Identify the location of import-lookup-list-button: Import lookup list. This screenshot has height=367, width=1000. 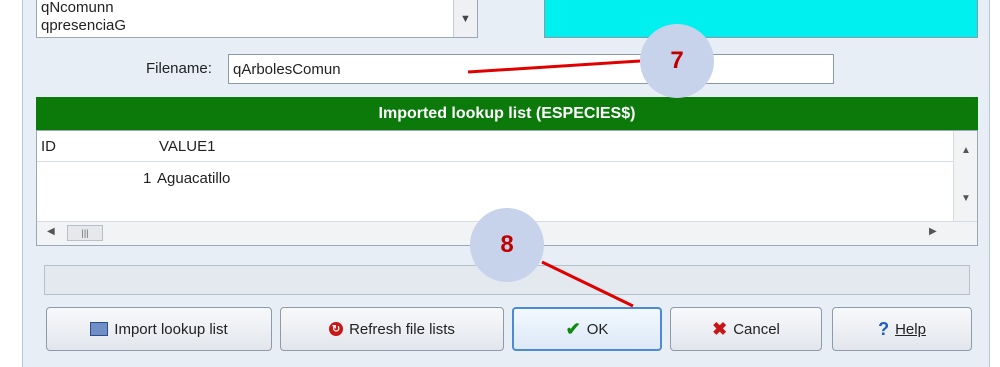
(159, 329).